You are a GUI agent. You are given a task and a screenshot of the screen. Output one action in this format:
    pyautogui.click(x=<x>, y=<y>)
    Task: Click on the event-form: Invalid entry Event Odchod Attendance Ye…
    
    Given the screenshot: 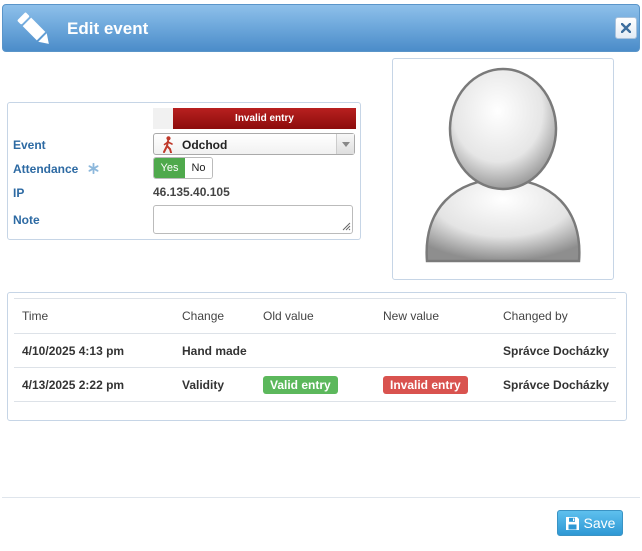 What is the action you would take?
    pyautogui.click(x=184, y=171)
    